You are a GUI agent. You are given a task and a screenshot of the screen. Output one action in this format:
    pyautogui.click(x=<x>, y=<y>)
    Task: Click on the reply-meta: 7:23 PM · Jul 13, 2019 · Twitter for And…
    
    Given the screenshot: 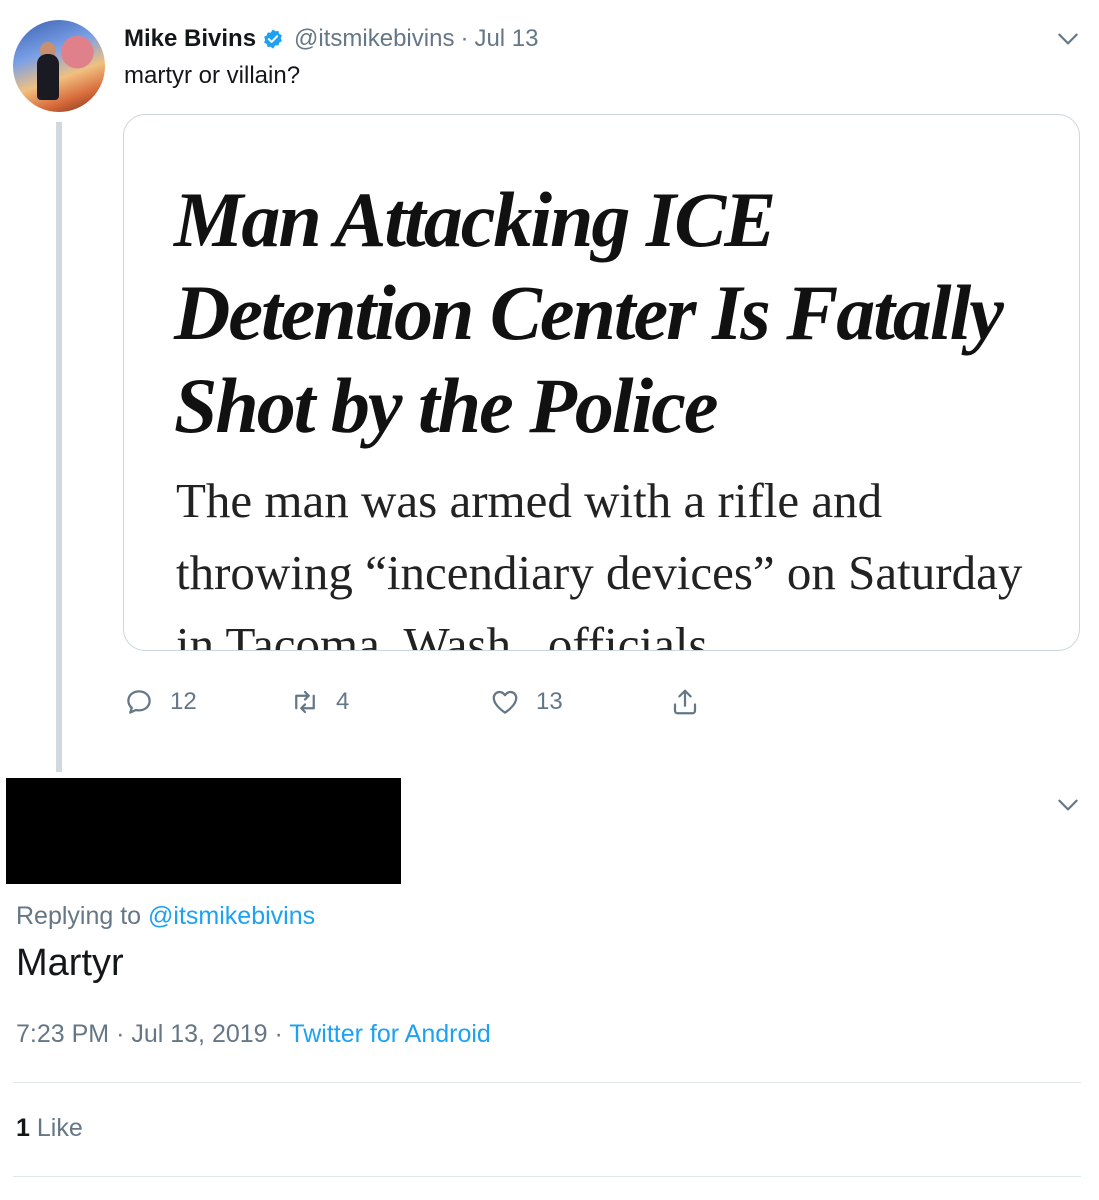 What is the action you would take?
    pyautogui.click(x=253, y=1034)
    